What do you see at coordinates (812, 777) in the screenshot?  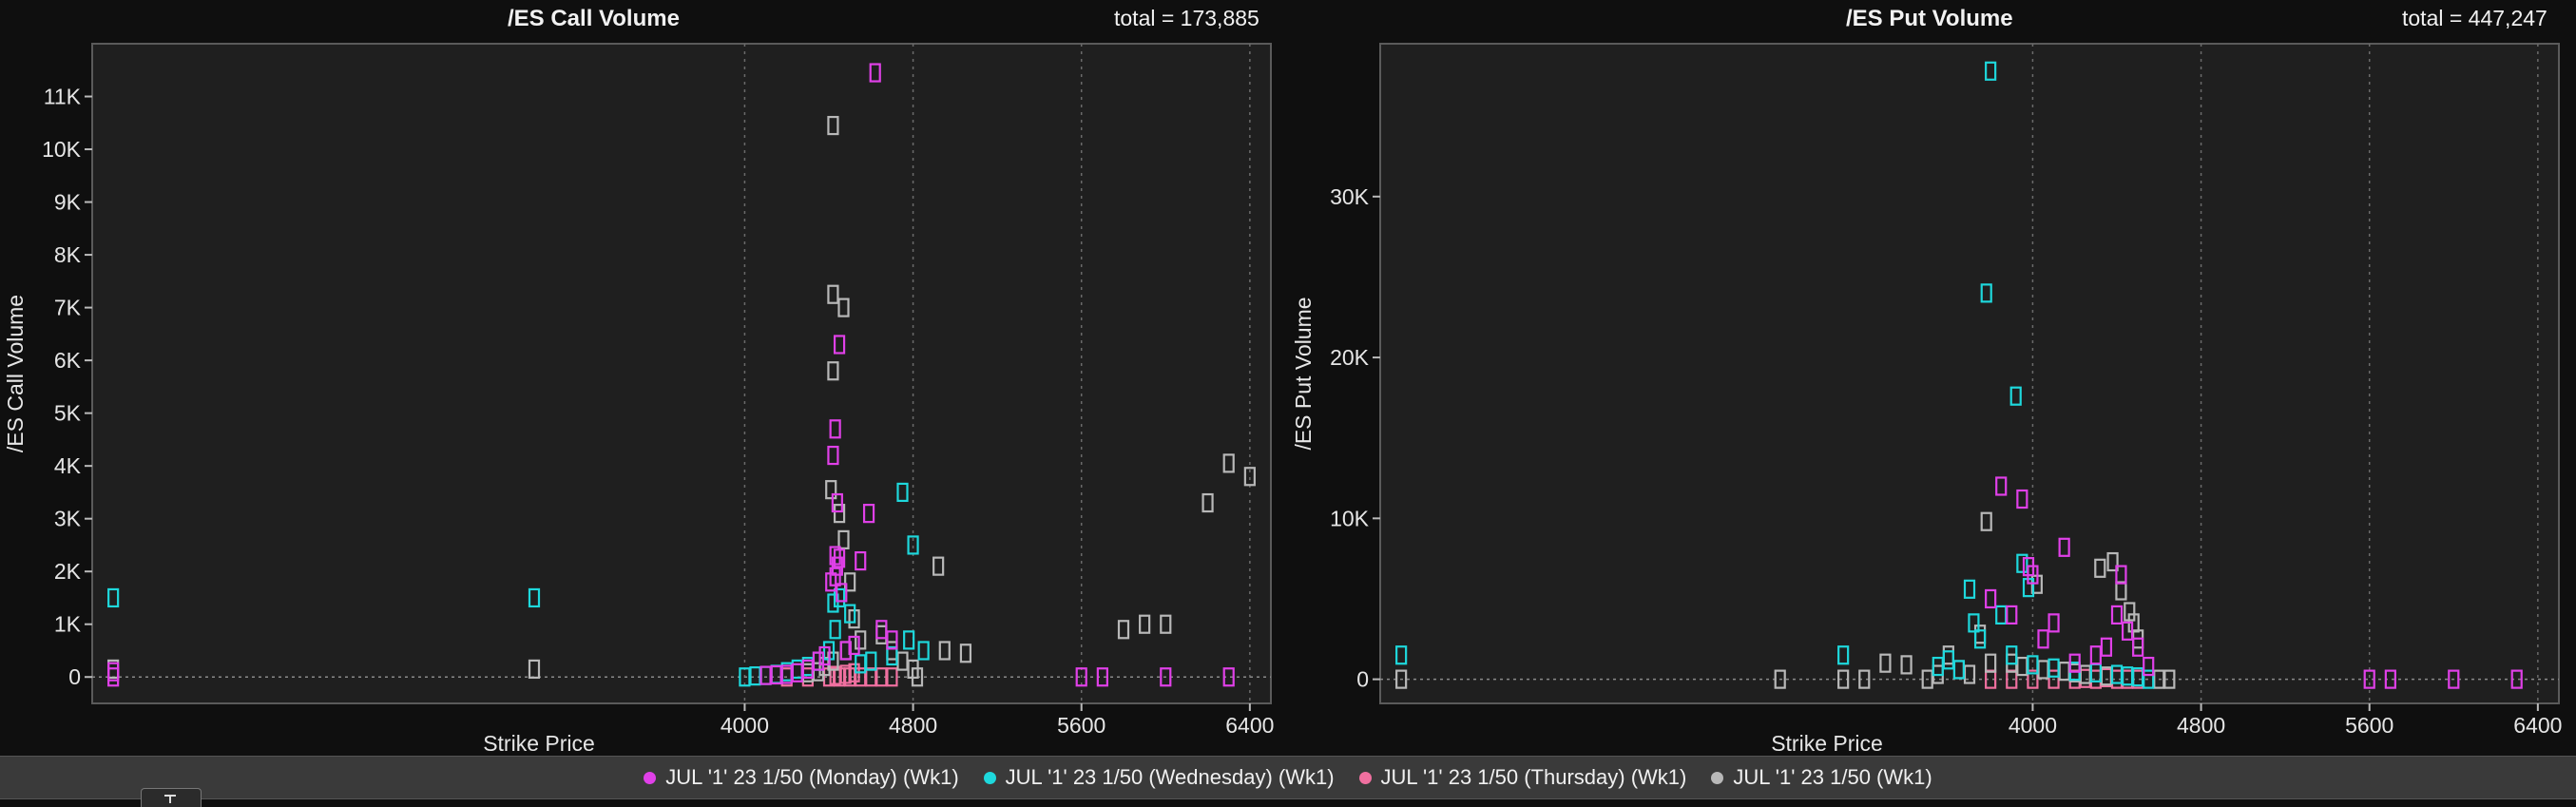 I see `legend-label: JUL '1' 23 1/50 (Monday) (Wk1)` at bounding box center [812, 777].